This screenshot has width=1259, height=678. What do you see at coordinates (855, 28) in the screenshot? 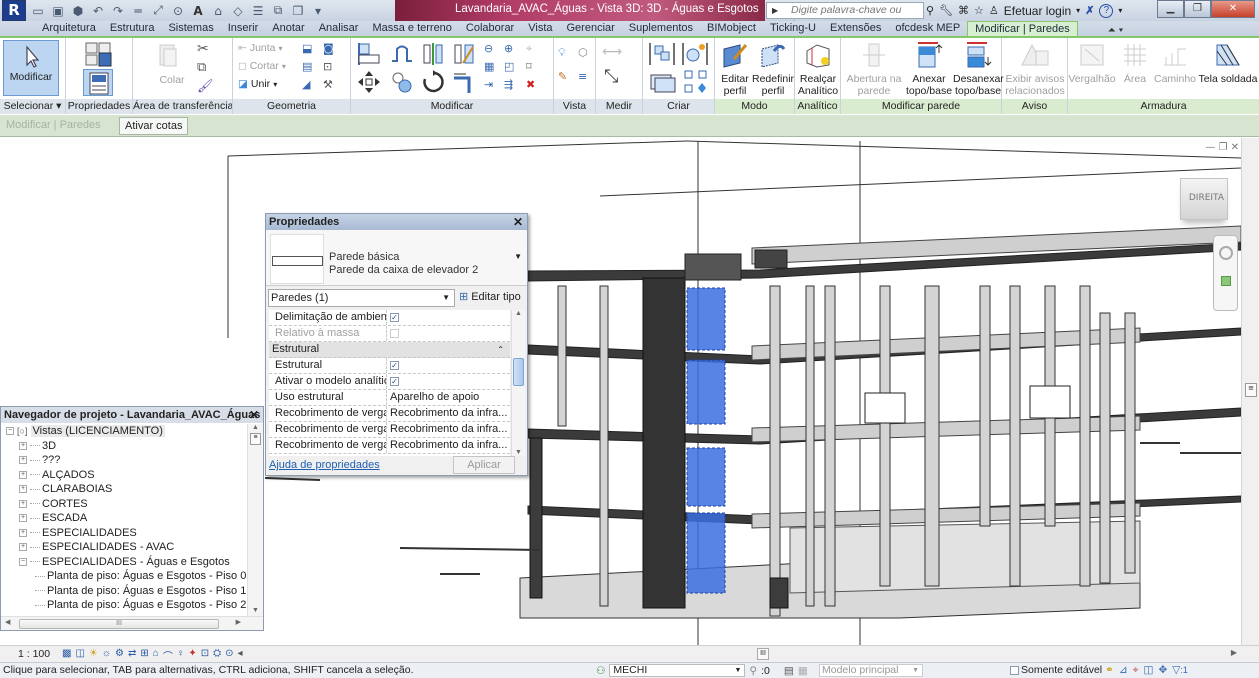
I see `tab-extensoes: Extensões` at bounding box center [855, 28].